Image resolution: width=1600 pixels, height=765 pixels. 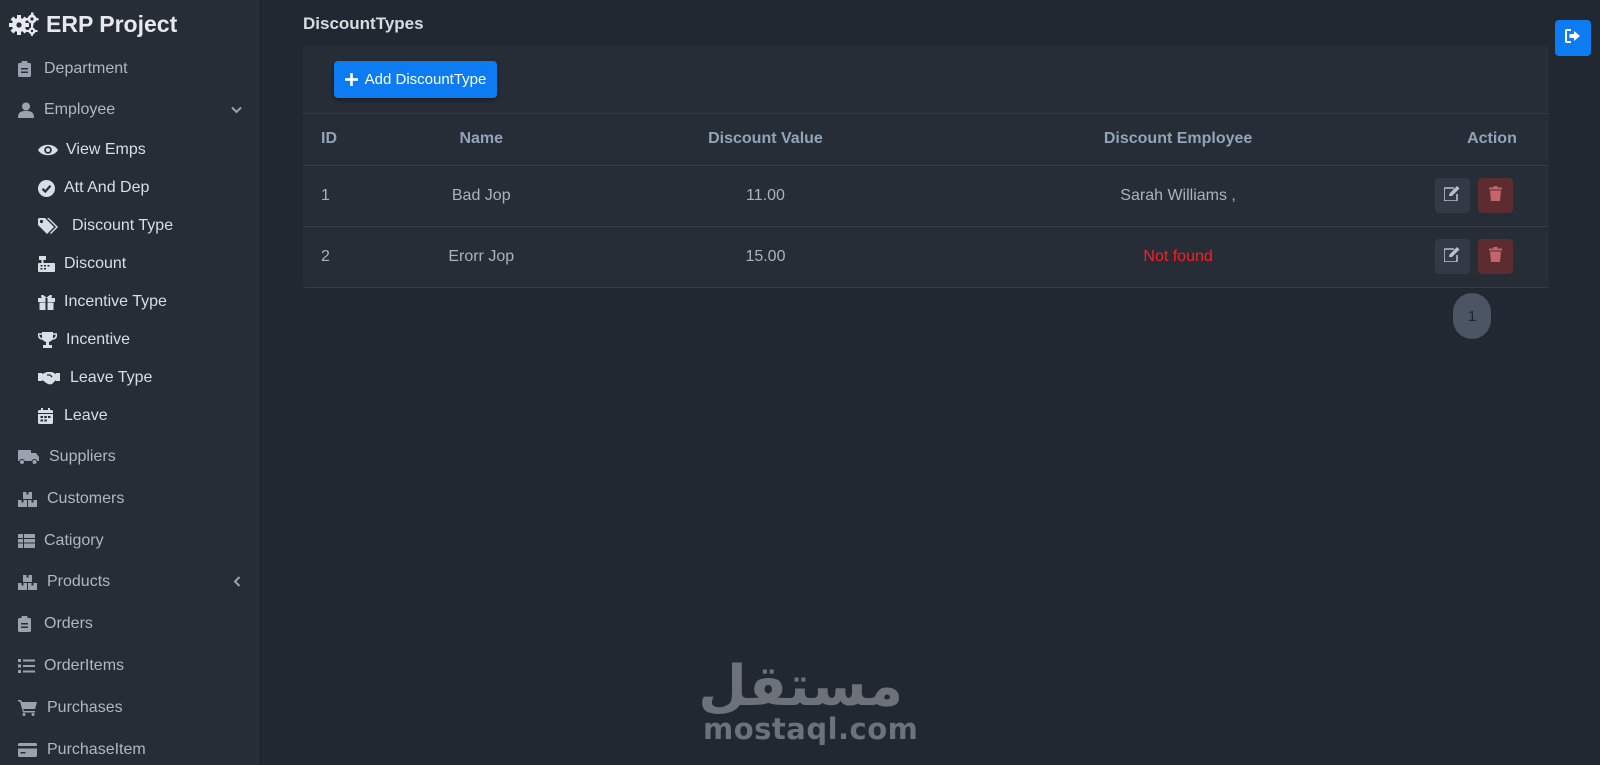 What do you see at coordinates (28, 666) in the screenshot?
I see `list-icon` at bounding box center [28, 666].